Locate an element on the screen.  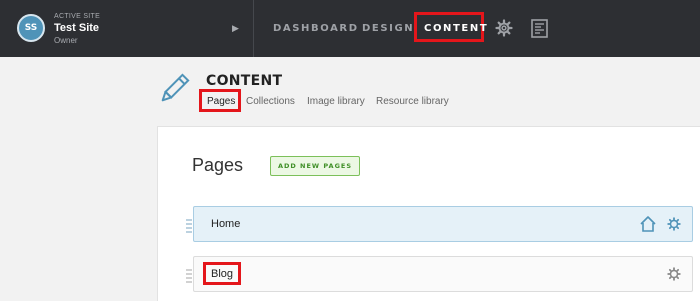
subnav-collections: Collections is located at coordinates (270, 101).